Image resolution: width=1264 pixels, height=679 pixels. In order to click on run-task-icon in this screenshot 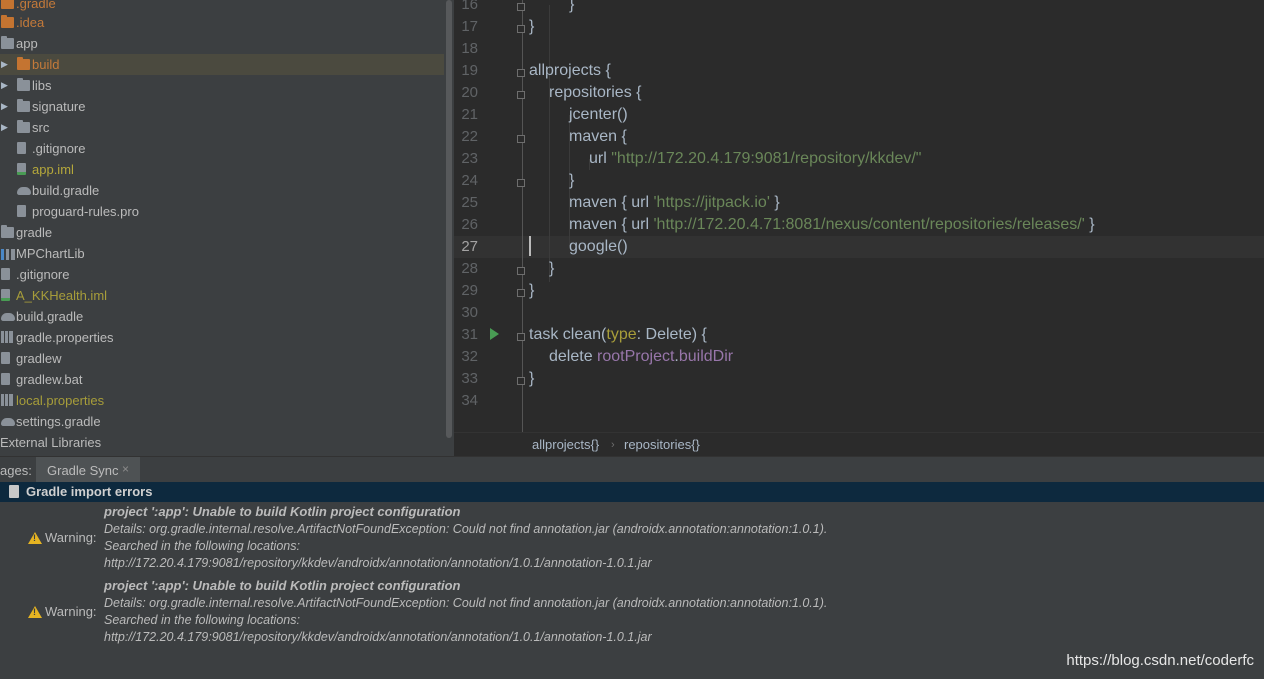, I will do `click(494, 334)`.